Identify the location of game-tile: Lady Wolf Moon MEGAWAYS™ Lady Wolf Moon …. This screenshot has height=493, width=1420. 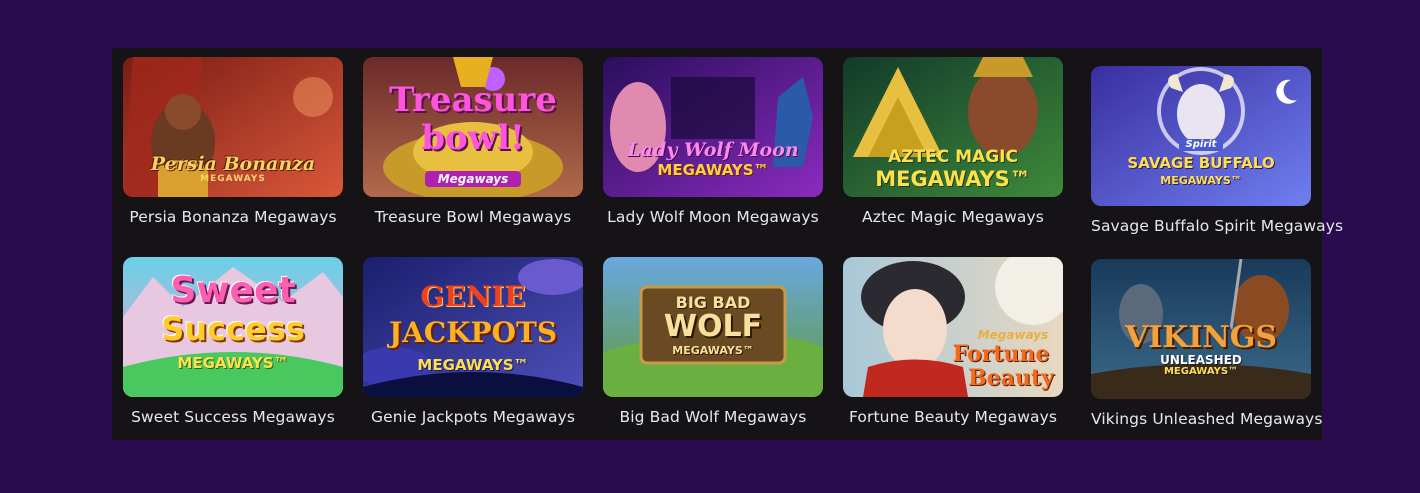
(713, 141).